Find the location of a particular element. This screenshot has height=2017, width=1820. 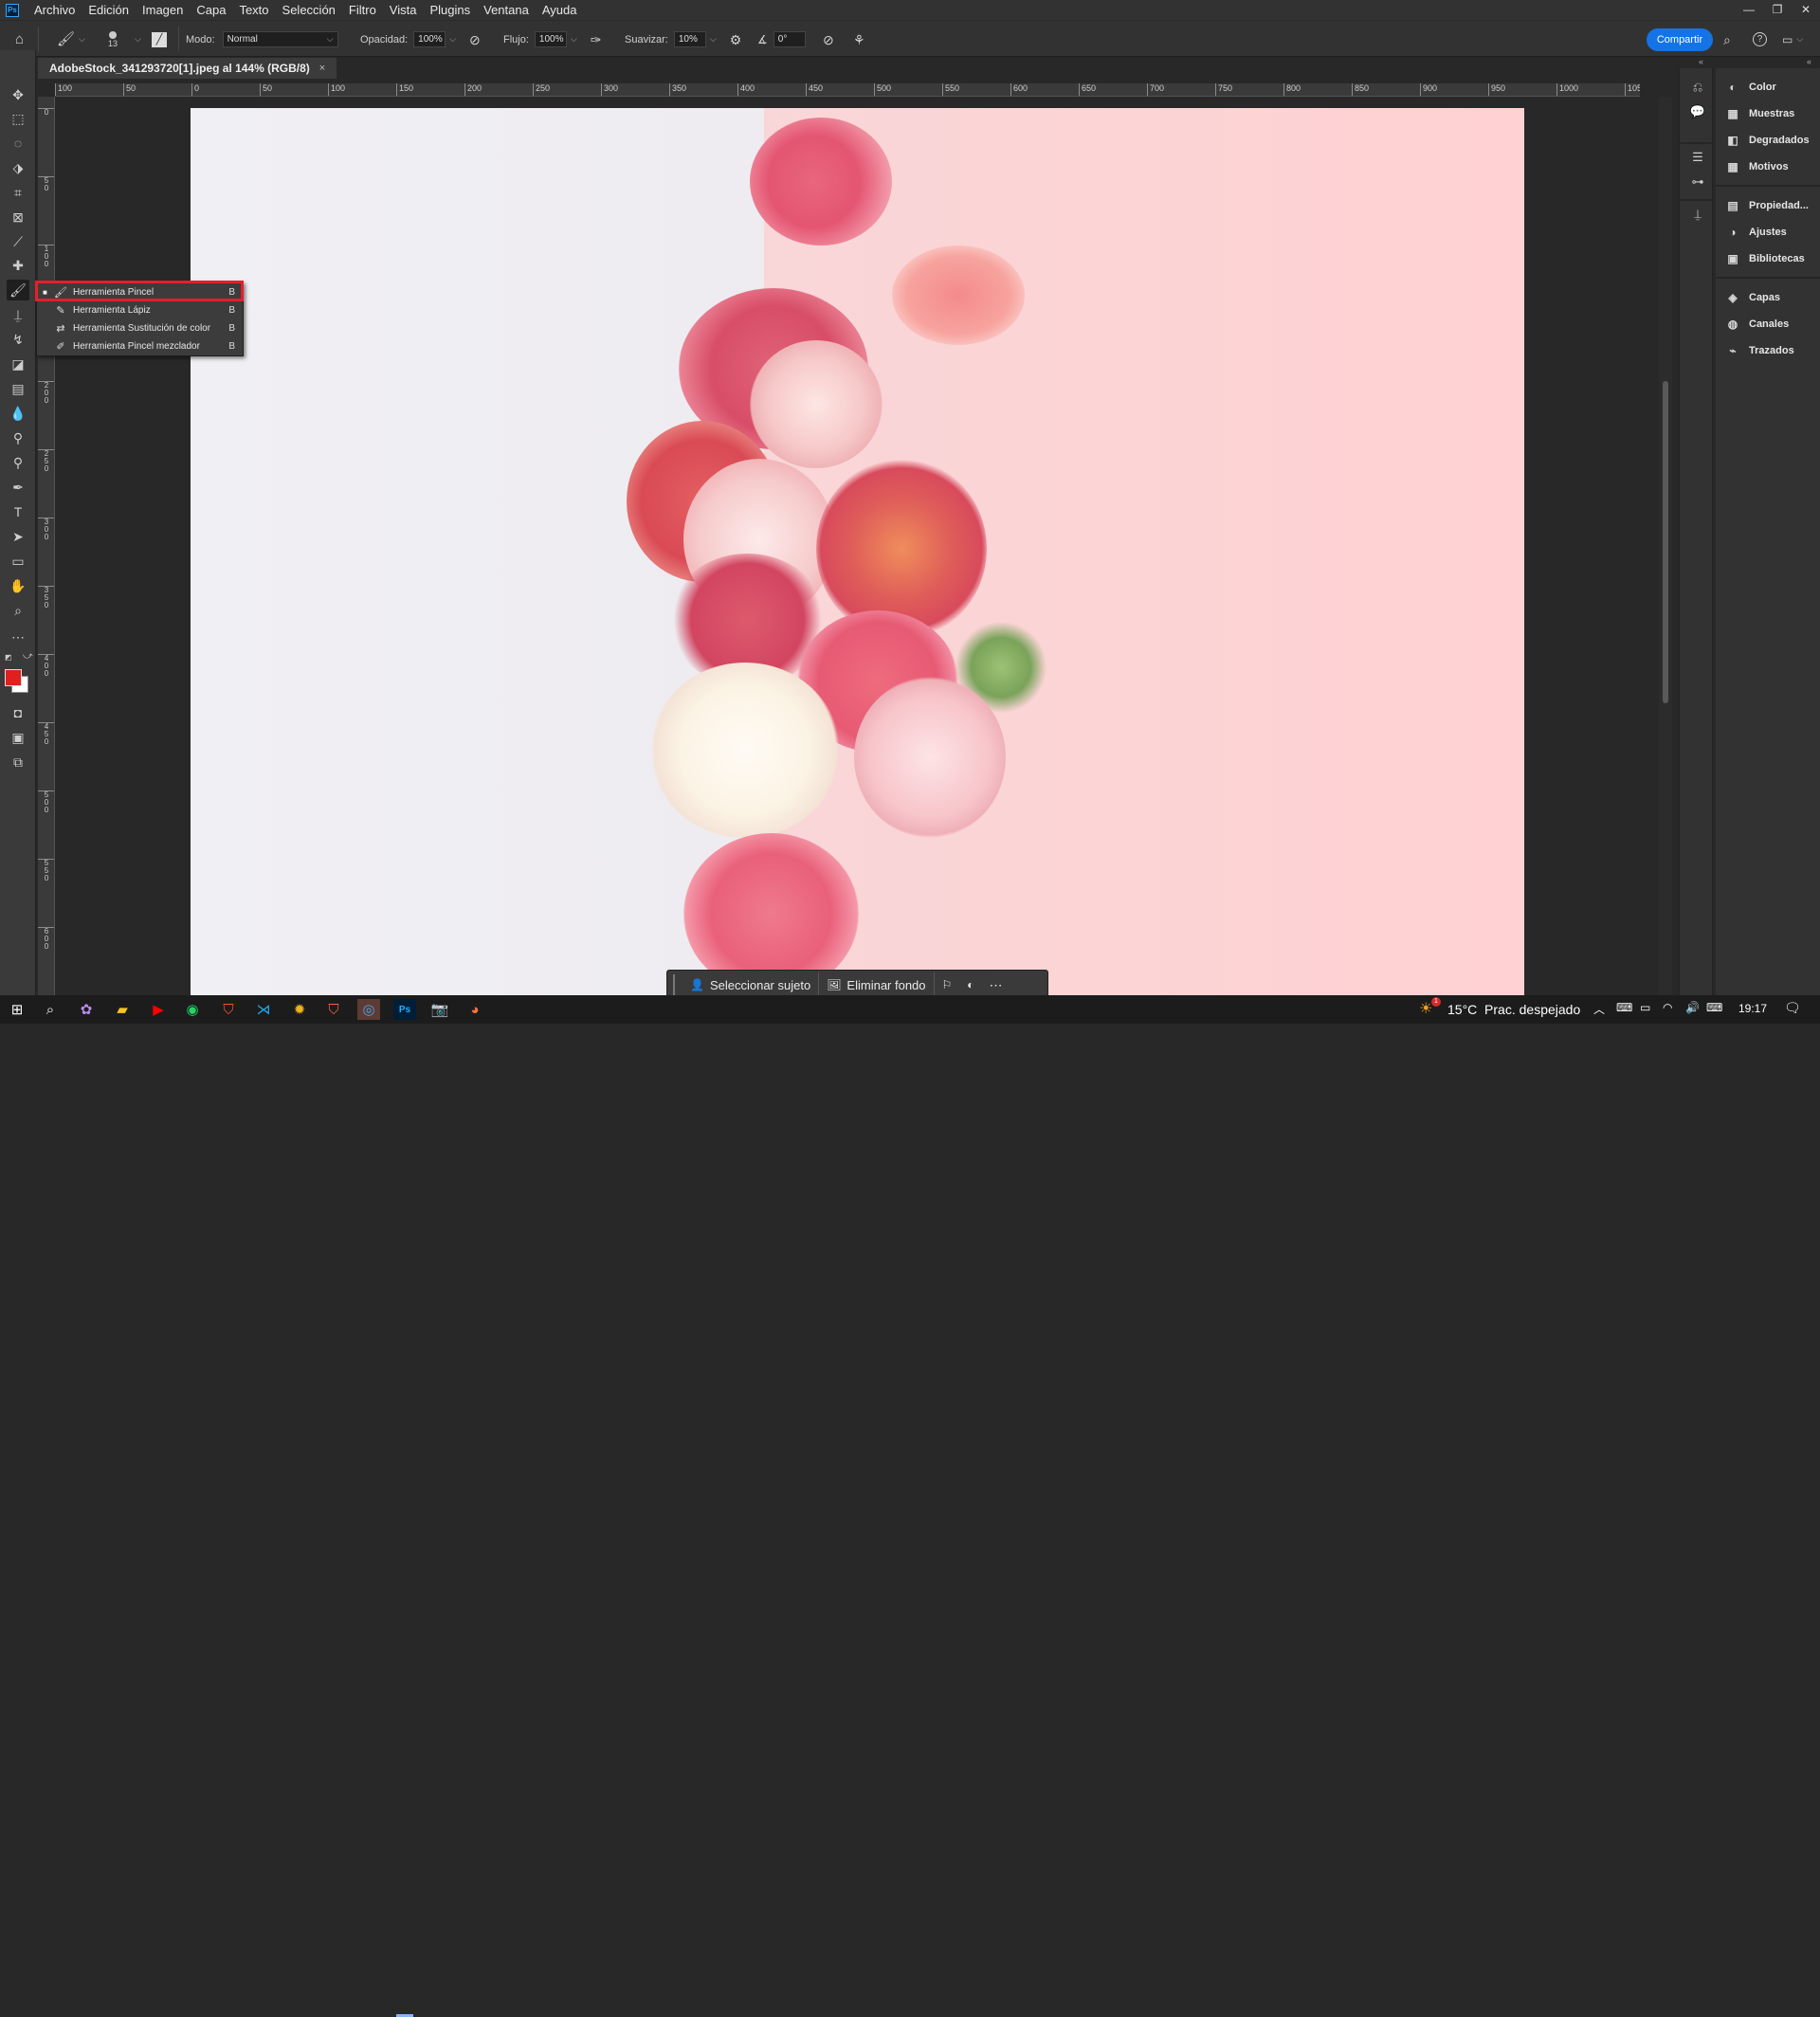

panel-swatches: ▦ Muestras is located at coordinates (1768, 114).